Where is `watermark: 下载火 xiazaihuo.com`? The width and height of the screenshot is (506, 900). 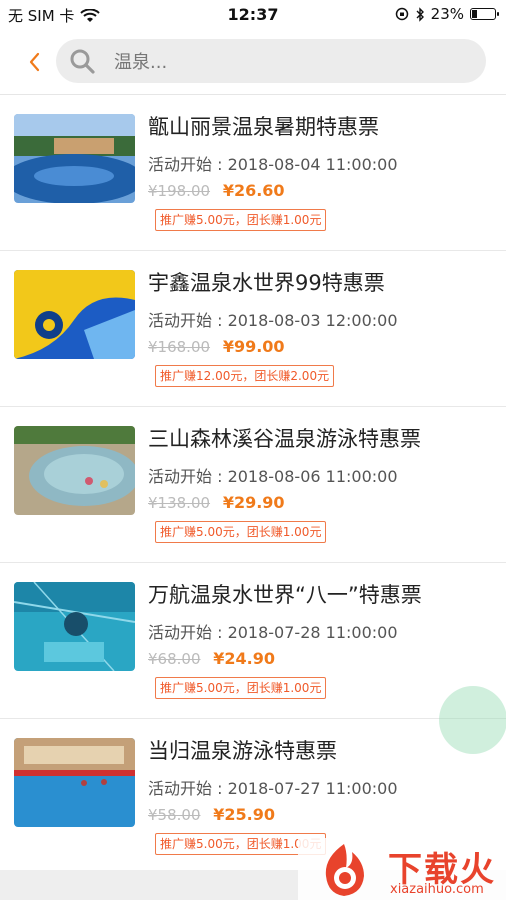 watermark: 下载火 xiazaihuo.com is located at coordinates (402, 869).